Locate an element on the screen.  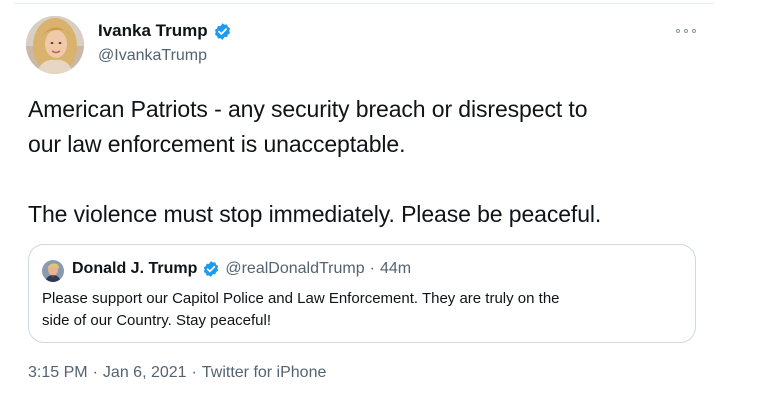
author-avatar is located at coordinates (55, 45).